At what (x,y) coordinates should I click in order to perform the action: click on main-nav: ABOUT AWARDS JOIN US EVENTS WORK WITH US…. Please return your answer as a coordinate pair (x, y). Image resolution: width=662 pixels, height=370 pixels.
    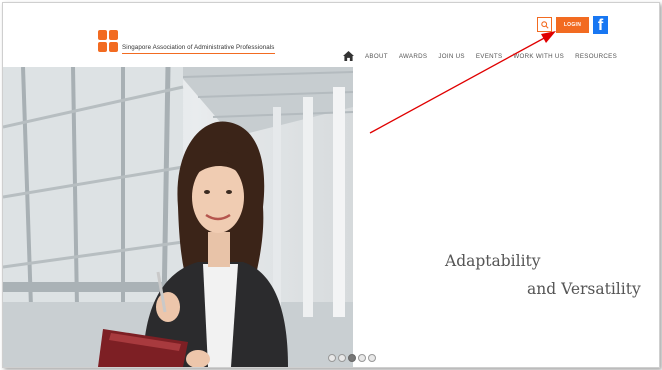
    Looking at the image, I should click on (484, 56).